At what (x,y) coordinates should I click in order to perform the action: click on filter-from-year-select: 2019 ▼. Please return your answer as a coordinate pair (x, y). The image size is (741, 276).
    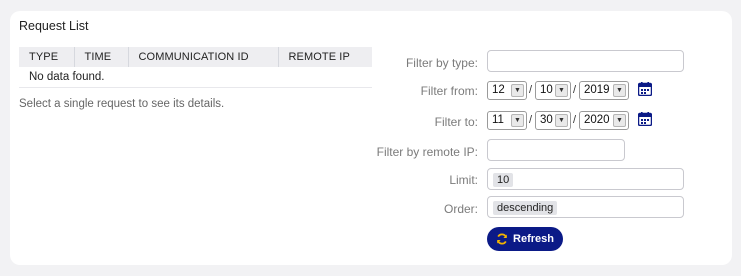
    Looking at the image, I should click on (604, 90).